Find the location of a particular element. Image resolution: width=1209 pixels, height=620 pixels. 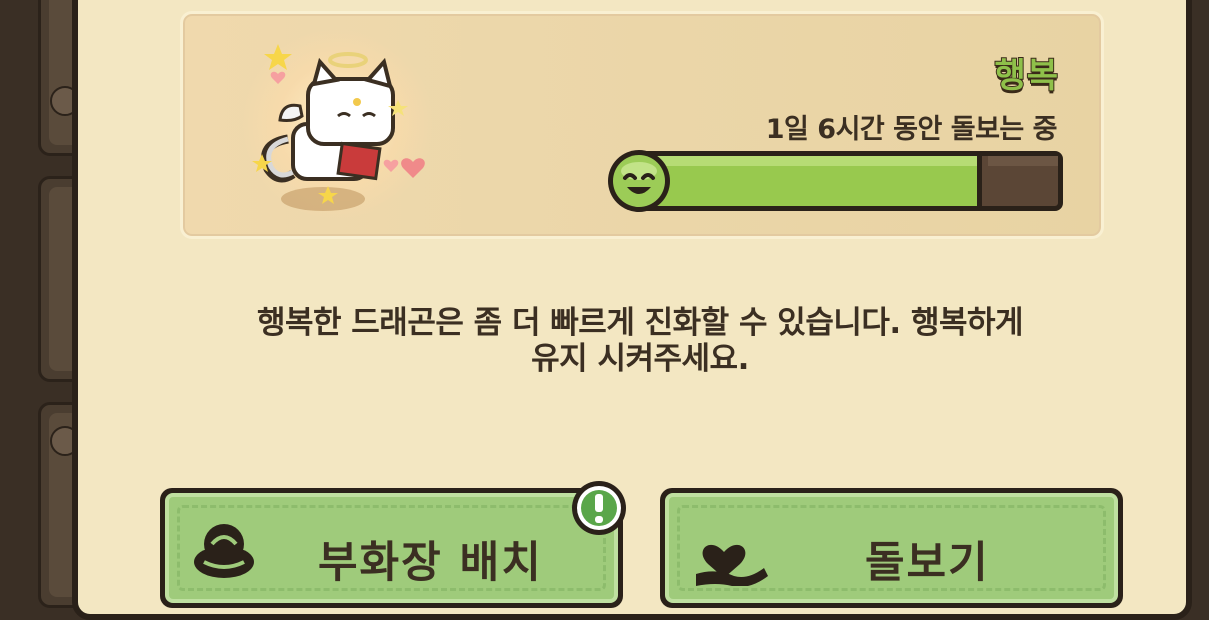

care-duration-text: 1일 6시간 동안 돌보는 중 is located at coordinates (911, 129).